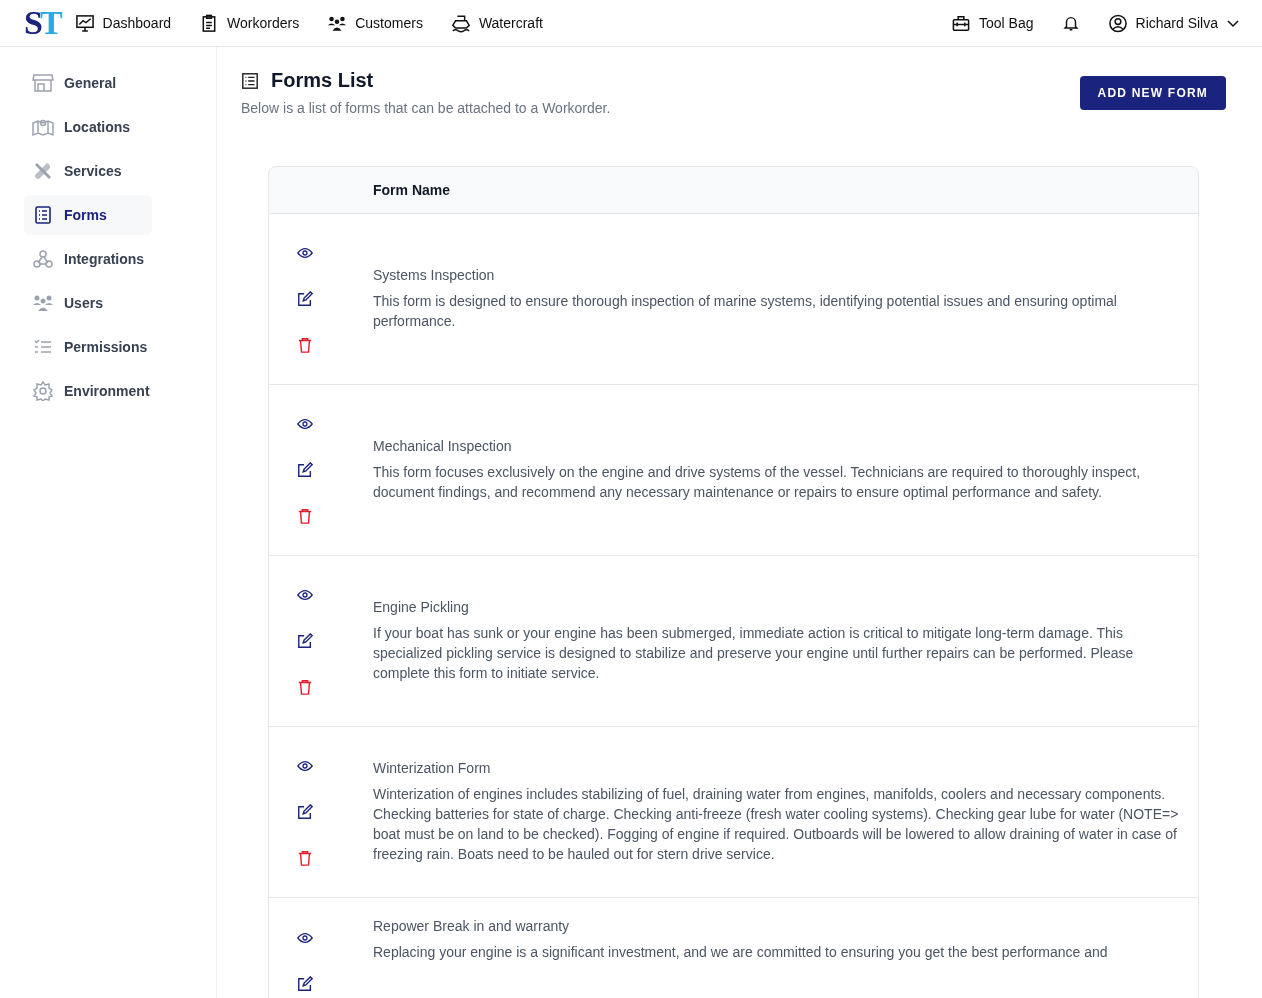 This screenshot has height=998, width=1262. I want to click on ship-icon, so click(460, 23).